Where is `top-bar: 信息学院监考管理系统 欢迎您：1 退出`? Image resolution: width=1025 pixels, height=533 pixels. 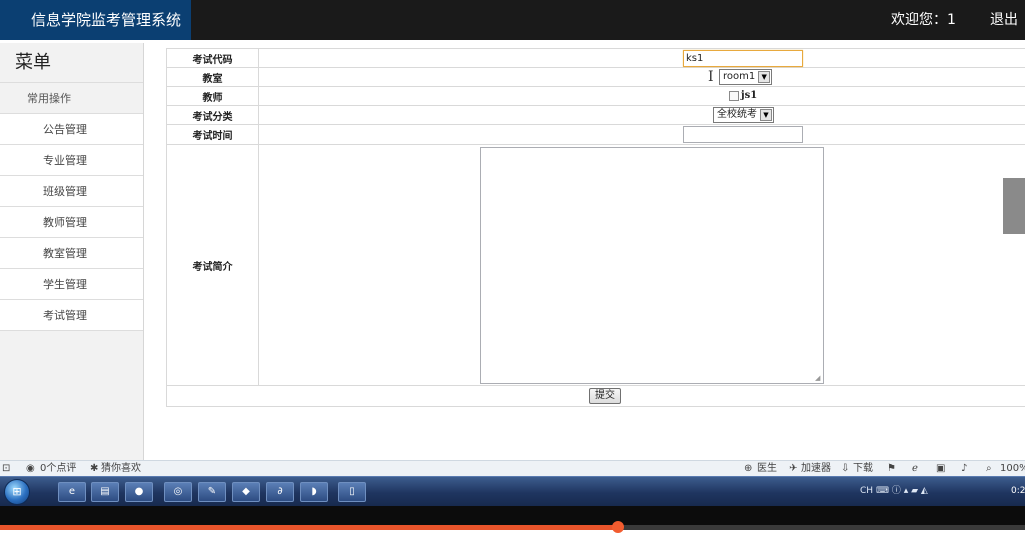
top-bar: 信息学院监考管理系统 欢迎您：1 退出 is located at coordinates (512, 20).